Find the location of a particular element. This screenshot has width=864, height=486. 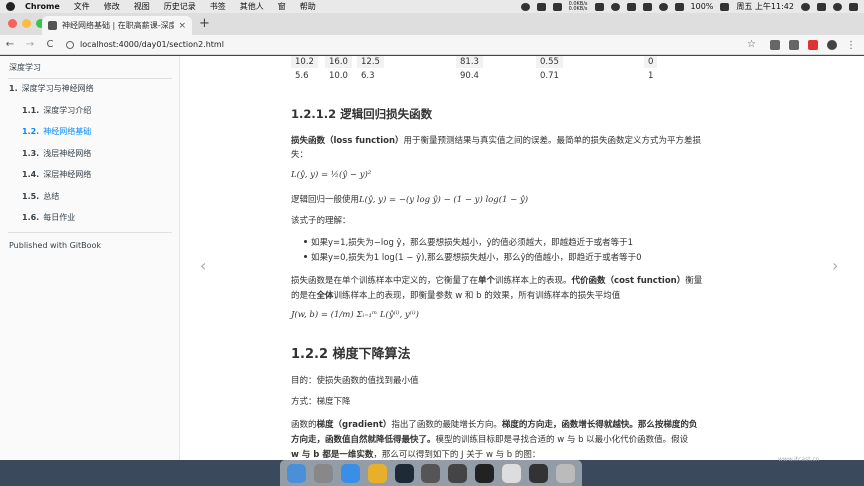

sidebar-item-1-6: 1.6. 每日作业 is located at coordinates (48, 217).